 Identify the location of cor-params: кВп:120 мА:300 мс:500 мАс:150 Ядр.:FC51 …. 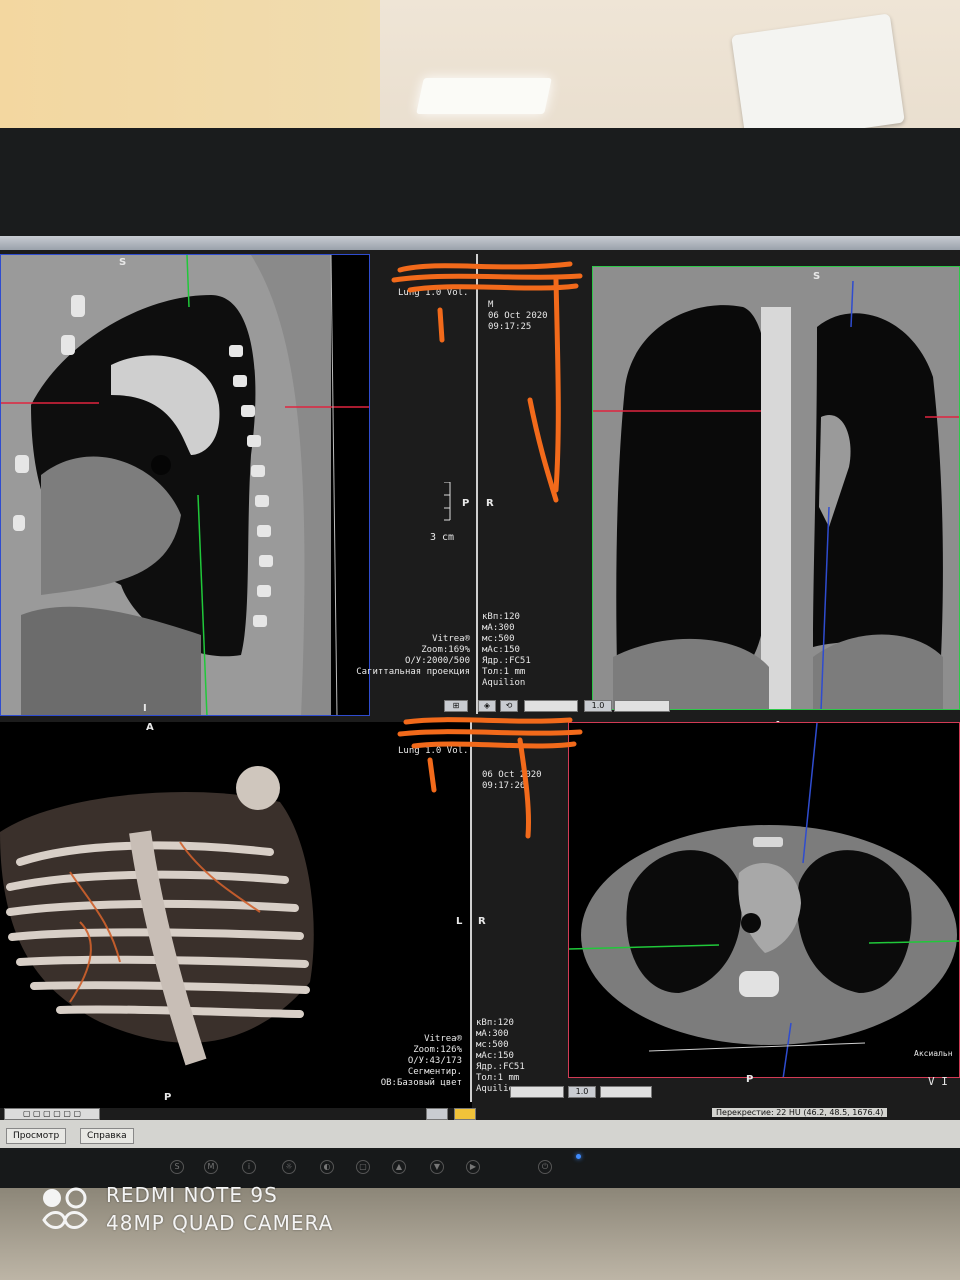
(506, 650).